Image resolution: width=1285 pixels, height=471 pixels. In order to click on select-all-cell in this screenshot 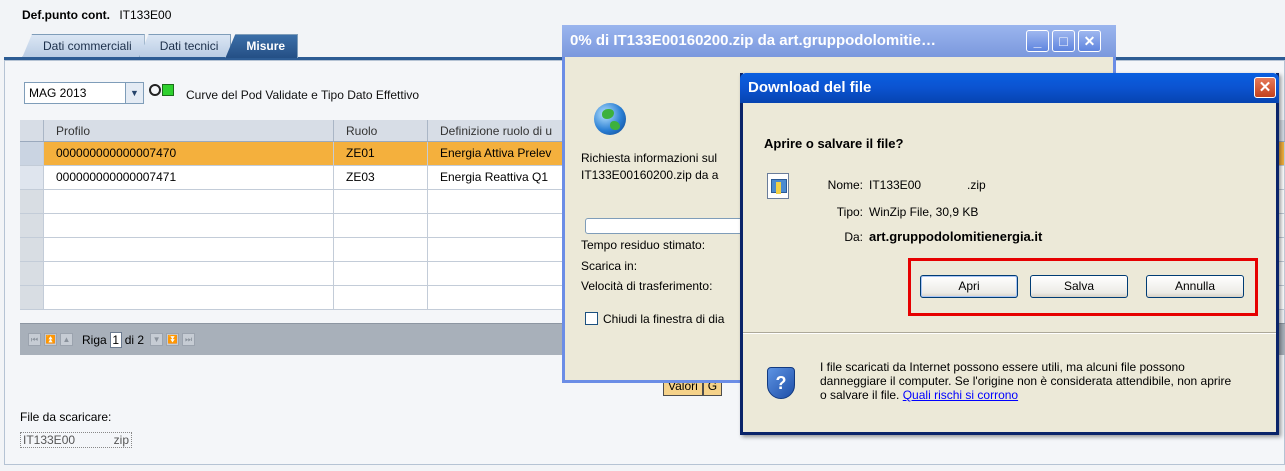, I will do `click(32, 130)`.